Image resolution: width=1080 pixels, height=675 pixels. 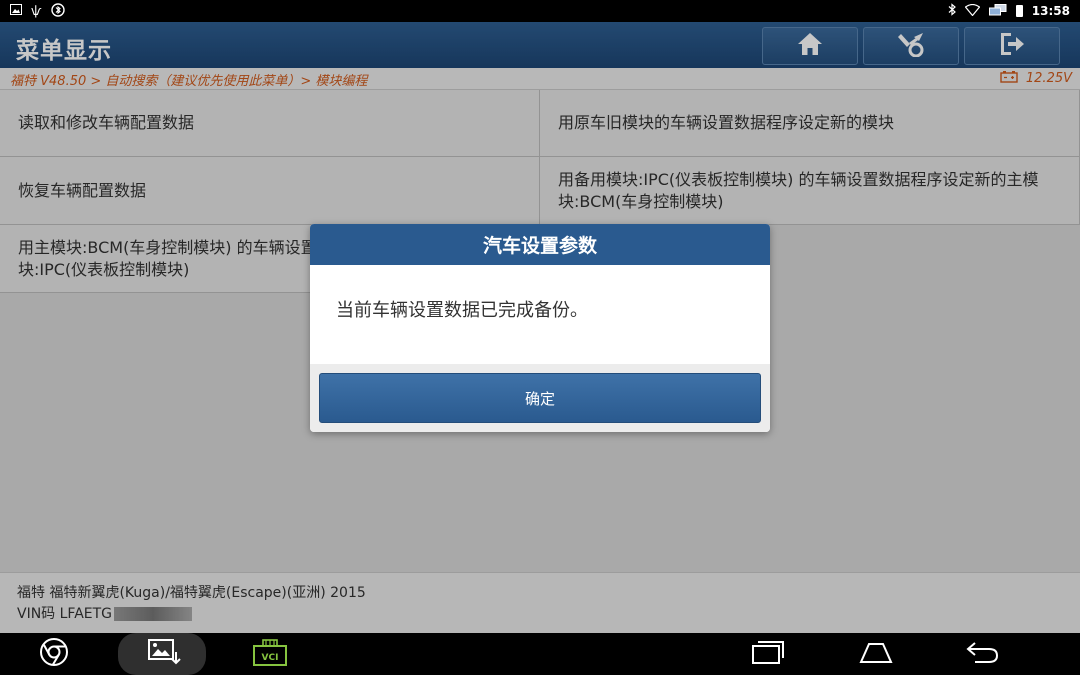 I want to click on nav-home-button, so click(x=876, y=654).